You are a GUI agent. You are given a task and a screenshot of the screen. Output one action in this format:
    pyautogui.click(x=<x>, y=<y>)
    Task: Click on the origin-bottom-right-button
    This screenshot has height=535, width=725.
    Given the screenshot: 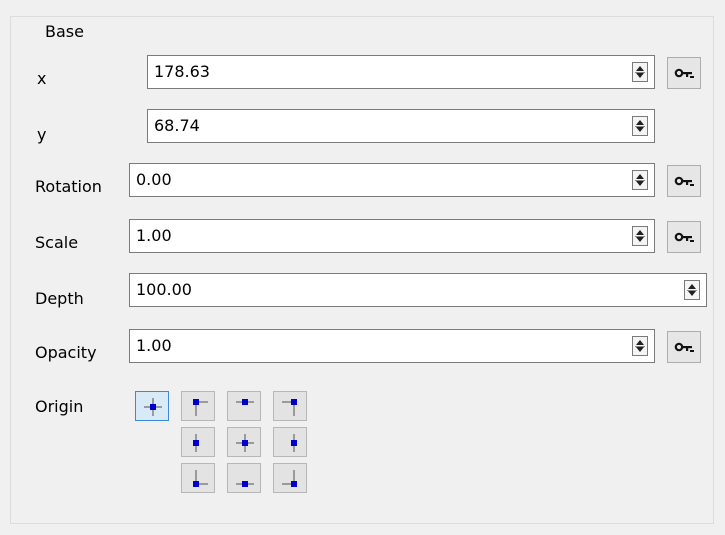 What is the action you would take?
    pyautogui.click(x=290, y=478)
    